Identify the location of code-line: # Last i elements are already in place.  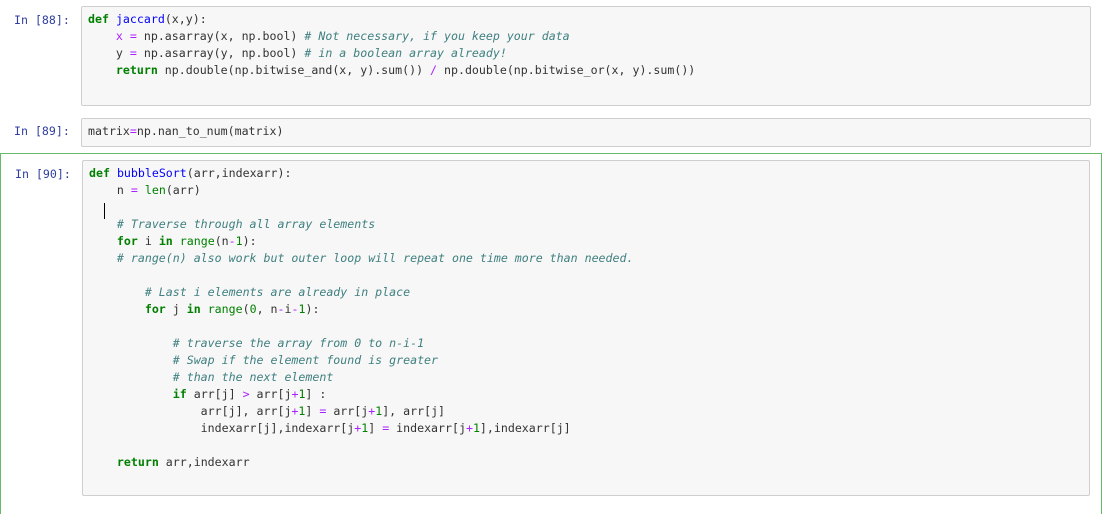
(361, 292).